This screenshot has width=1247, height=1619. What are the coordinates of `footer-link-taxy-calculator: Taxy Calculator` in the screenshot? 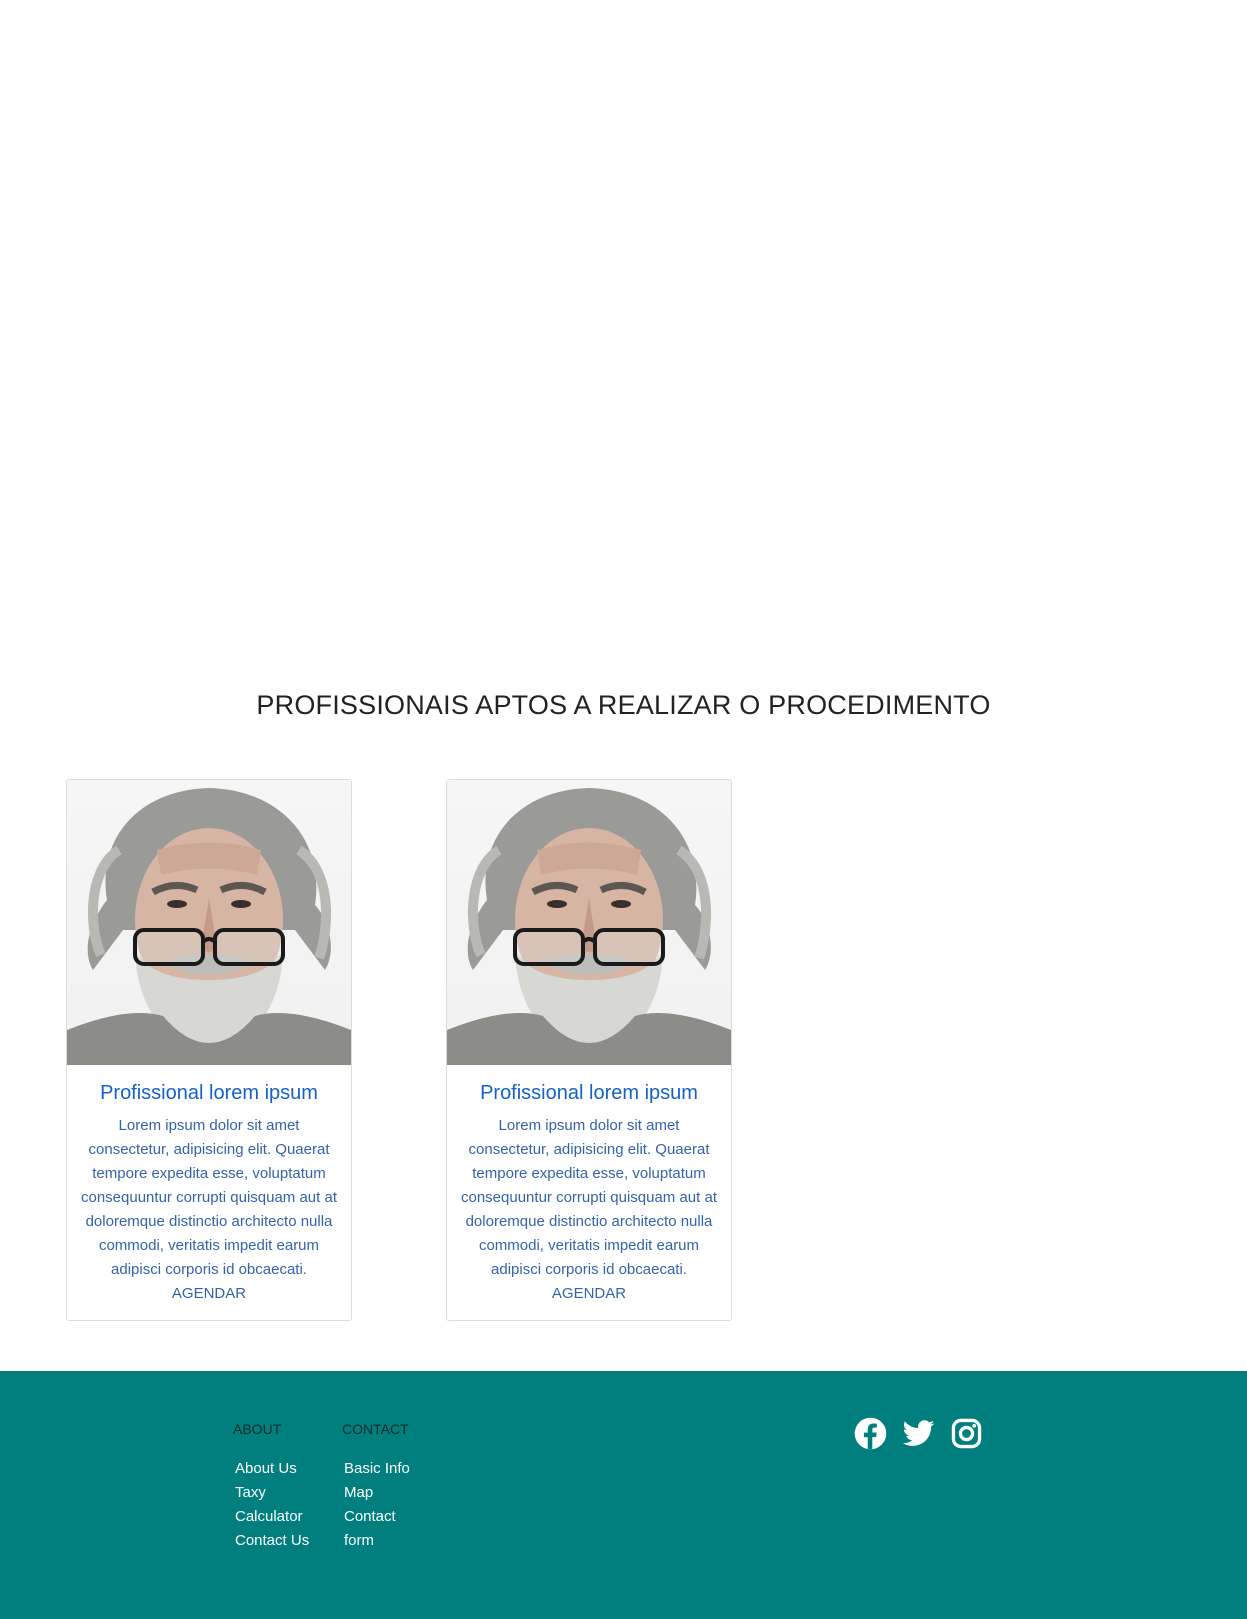 It's located at (275, 1505).